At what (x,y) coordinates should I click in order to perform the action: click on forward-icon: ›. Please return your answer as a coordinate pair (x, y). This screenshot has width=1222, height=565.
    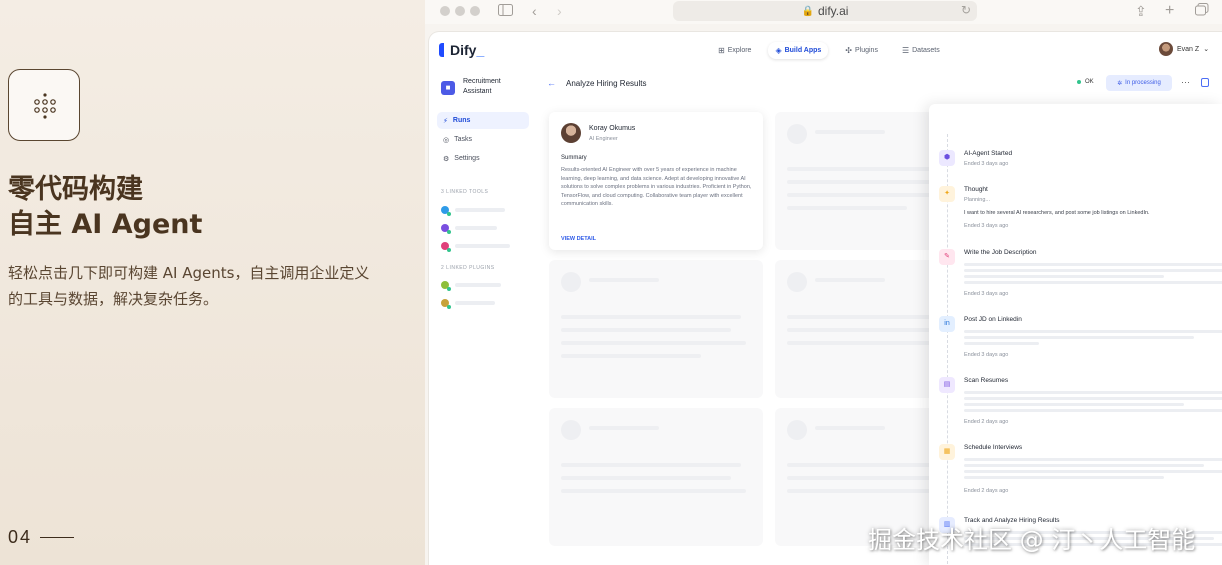
    Looking at the image, I should click on (559, 11).